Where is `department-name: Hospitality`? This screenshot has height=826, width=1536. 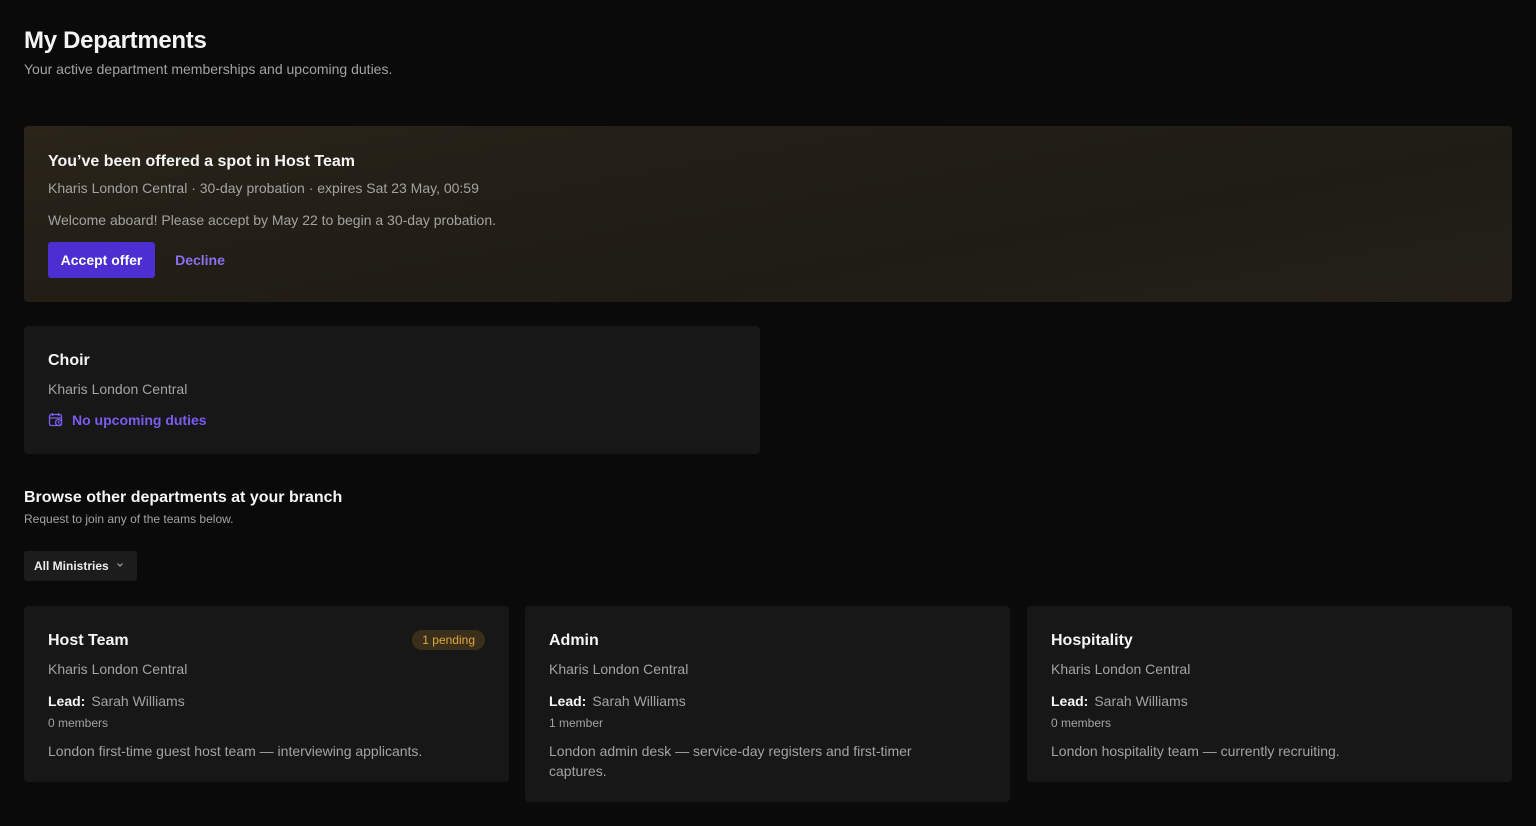 department-name: Hospitality is located at coordinates (1092, 640).